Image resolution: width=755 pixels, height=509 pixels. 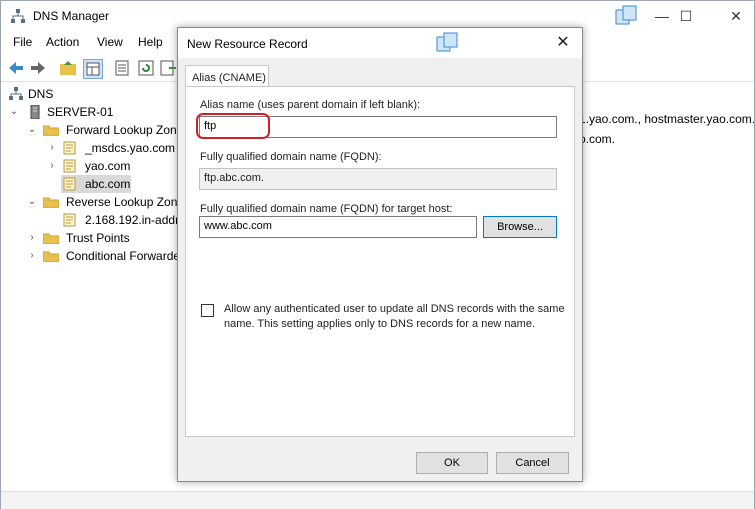 What do you see at coordinates (291, 157) in the screenshot?
I see `fqdn-label: Fully qualified domain name (FQDN):` at bounding box center [291, 157].